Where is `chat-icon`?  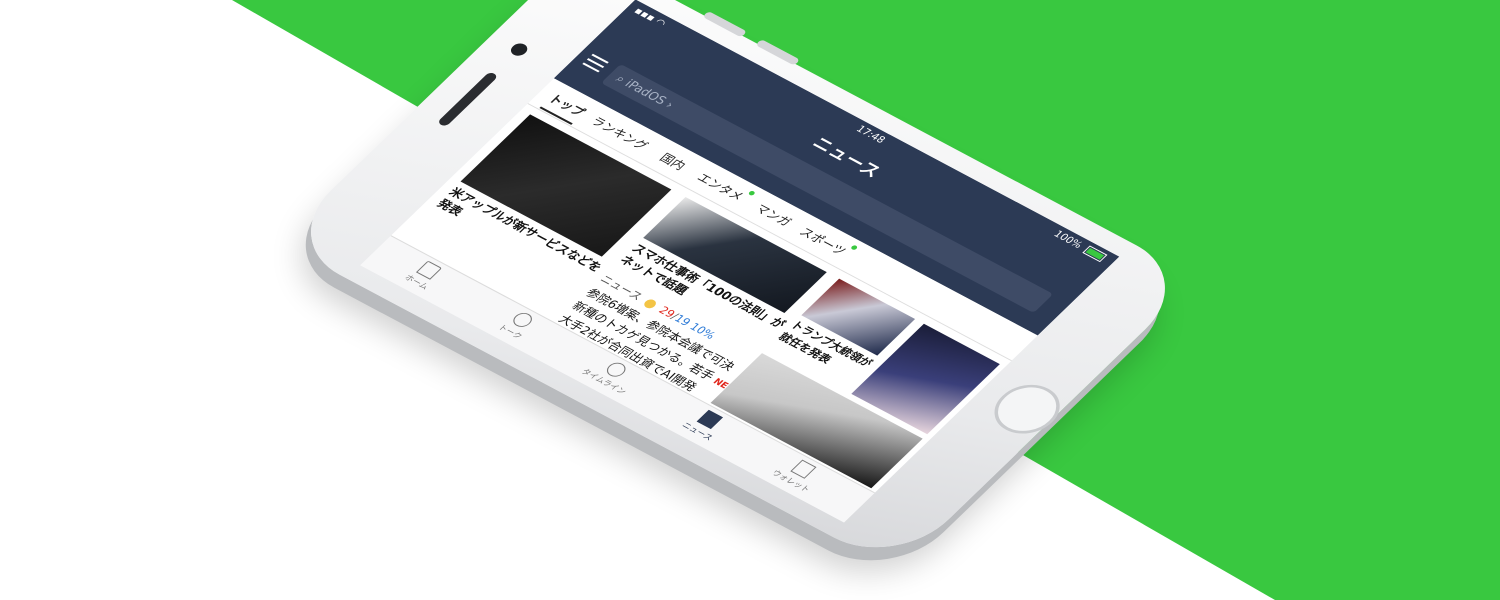 chat-icon is located at coordinates (522, 320).